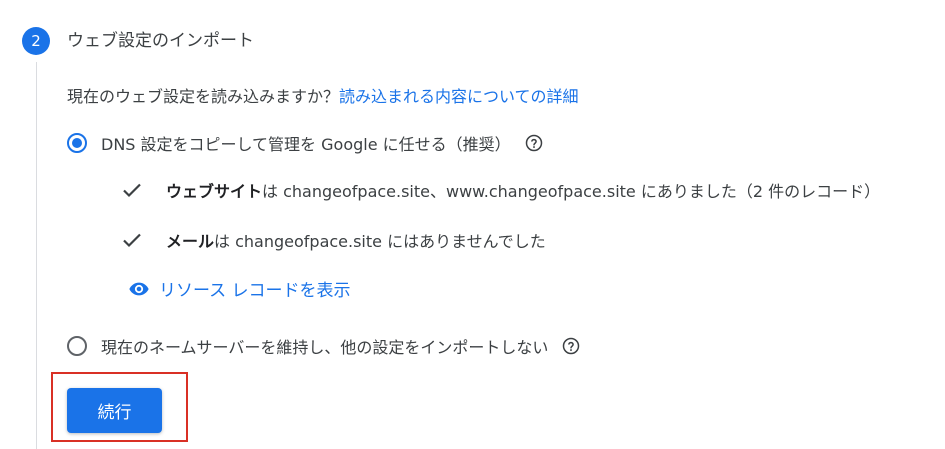 This screenshot has width=945, height=449. I want to click on check-item-text: メールは changeofpace.site にはありませんでした, so click(356, 240).